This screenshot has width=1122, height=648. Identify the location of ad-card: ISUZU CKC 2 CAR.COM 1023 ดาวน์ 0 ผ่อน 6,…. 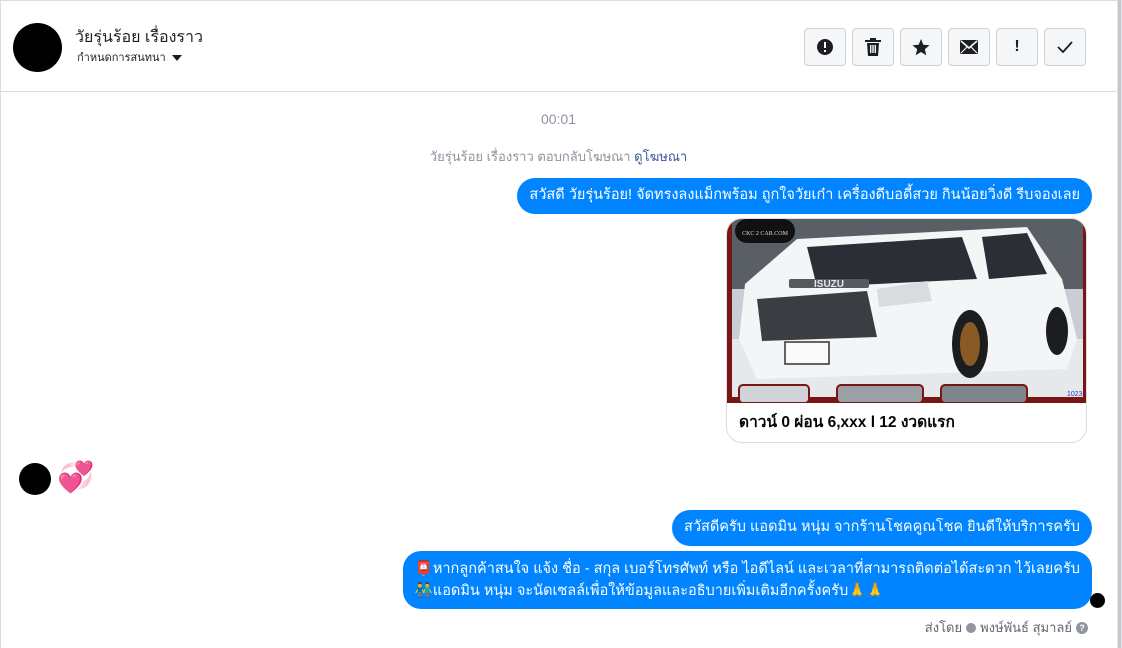
(906, 330).